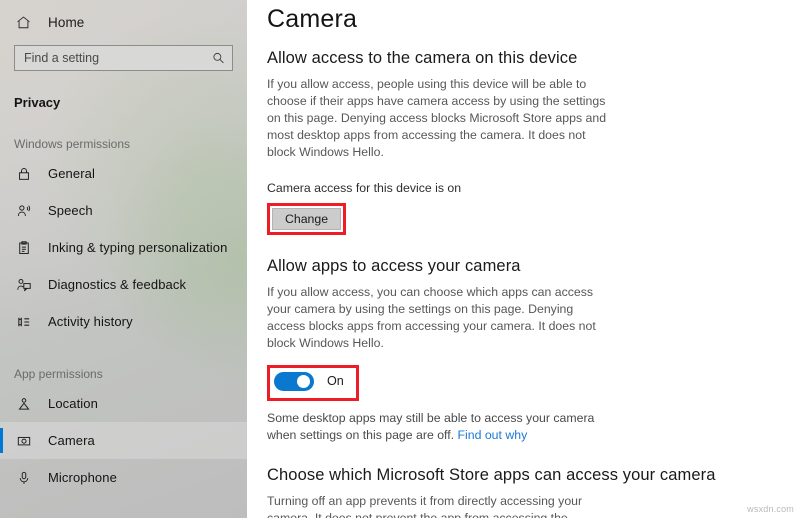 The height and width of the screenshot is (518, 800). Describe the element at coordinates (335, 381) in the screenshot. I see `toggle-state-label: On` at that location.